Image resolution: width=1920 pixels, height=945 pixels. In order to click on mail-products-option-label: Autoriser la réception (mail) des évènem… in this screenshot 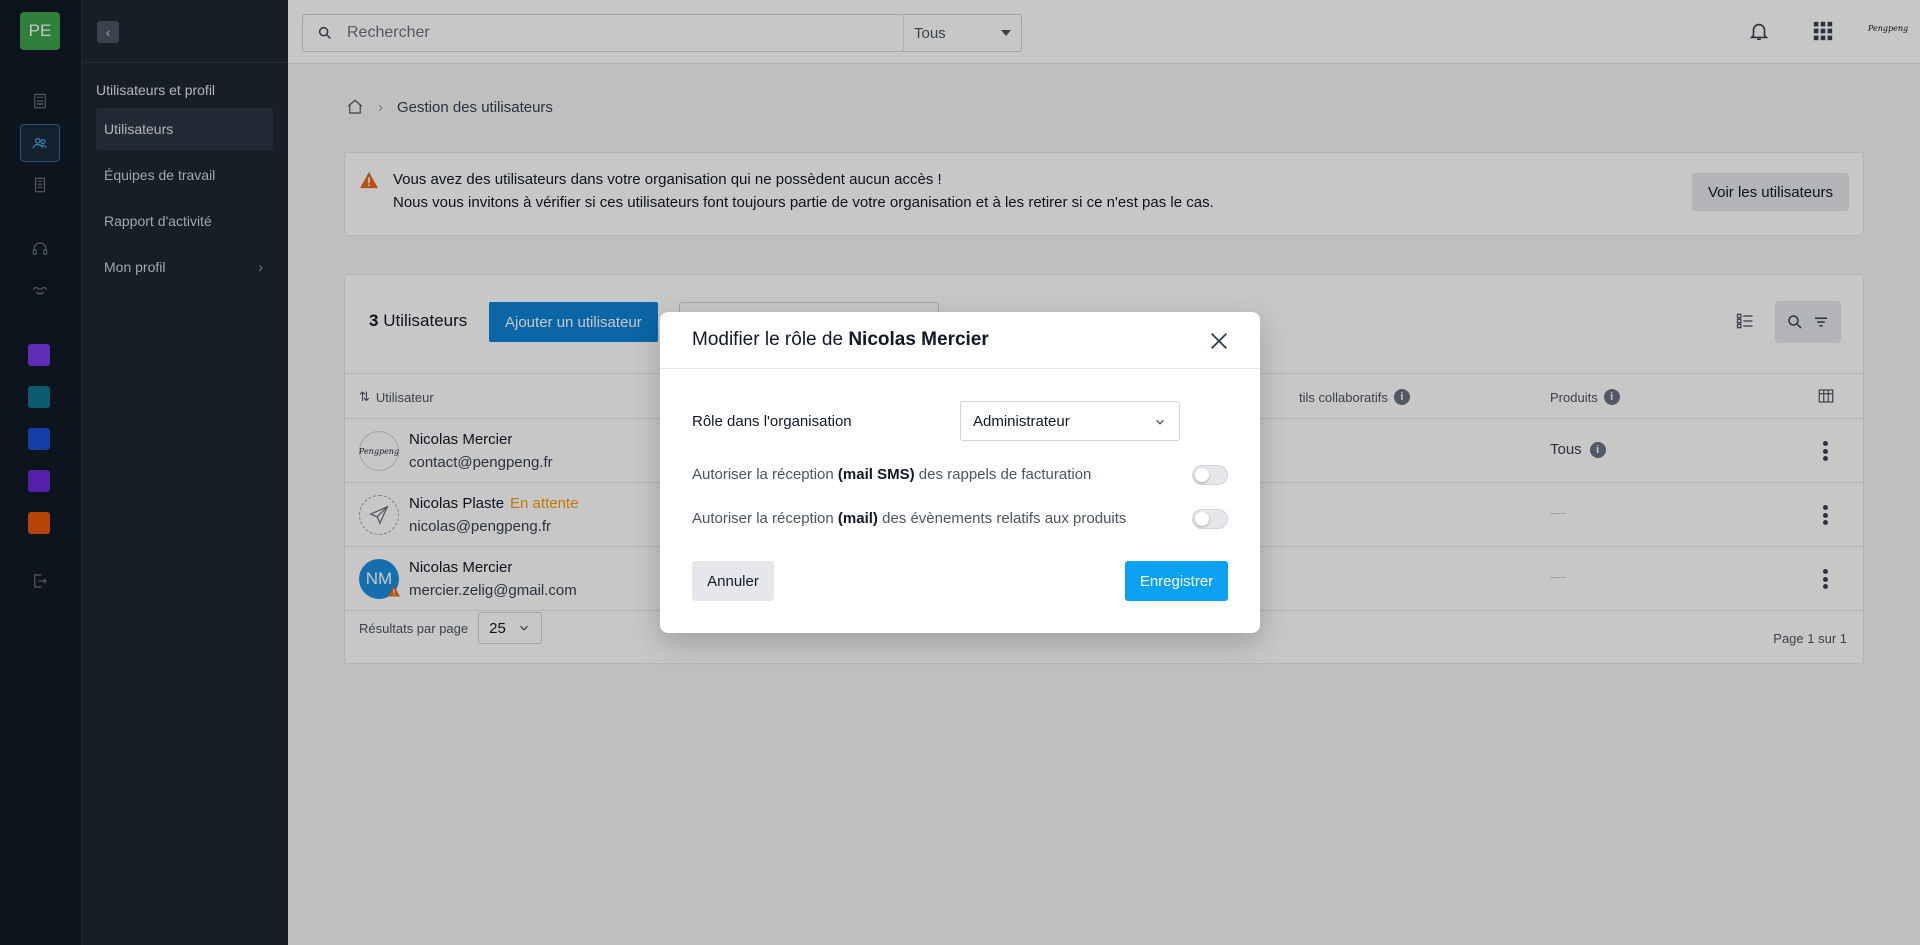, I will do `click(909, 518)`.